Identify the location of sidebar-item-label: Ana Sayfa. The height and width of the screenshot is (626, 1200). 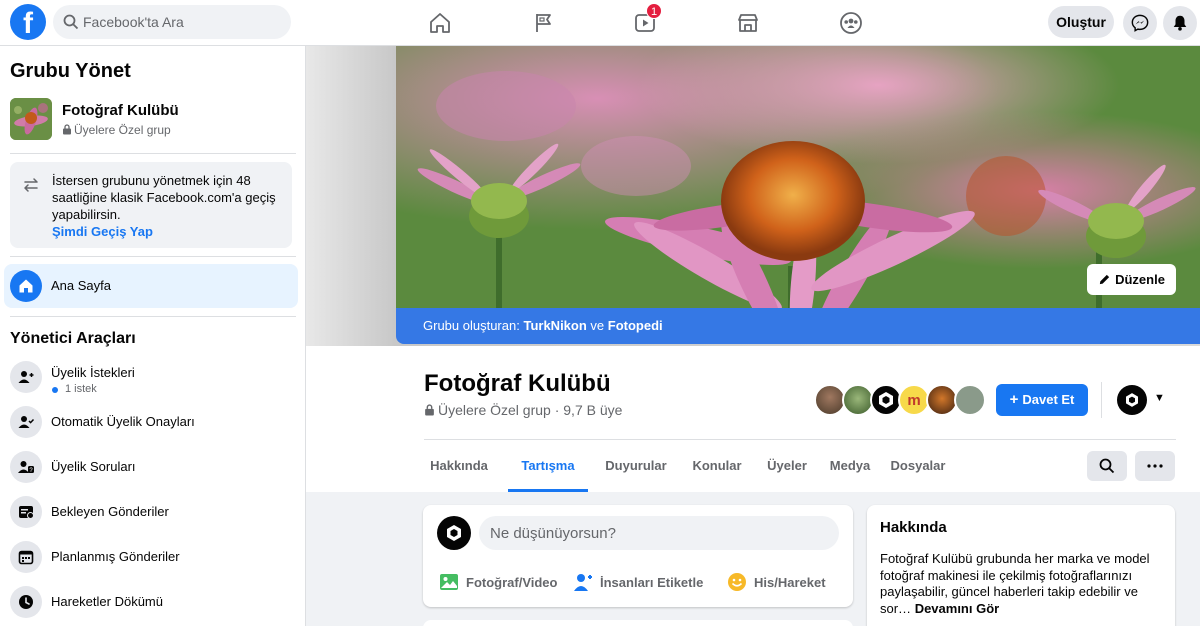
(81, 285).